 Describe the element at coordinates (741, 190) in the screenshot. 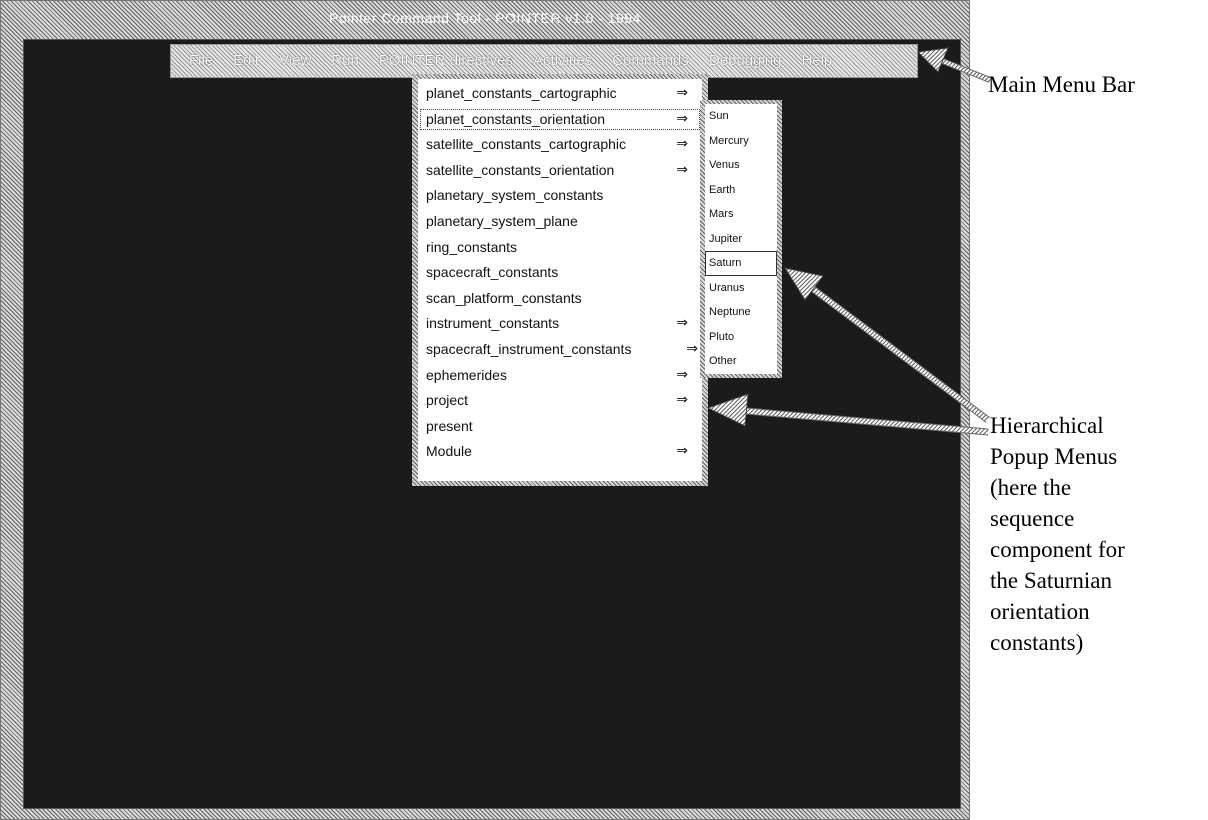

I see `submenu-item-earth: Earth` at that location.